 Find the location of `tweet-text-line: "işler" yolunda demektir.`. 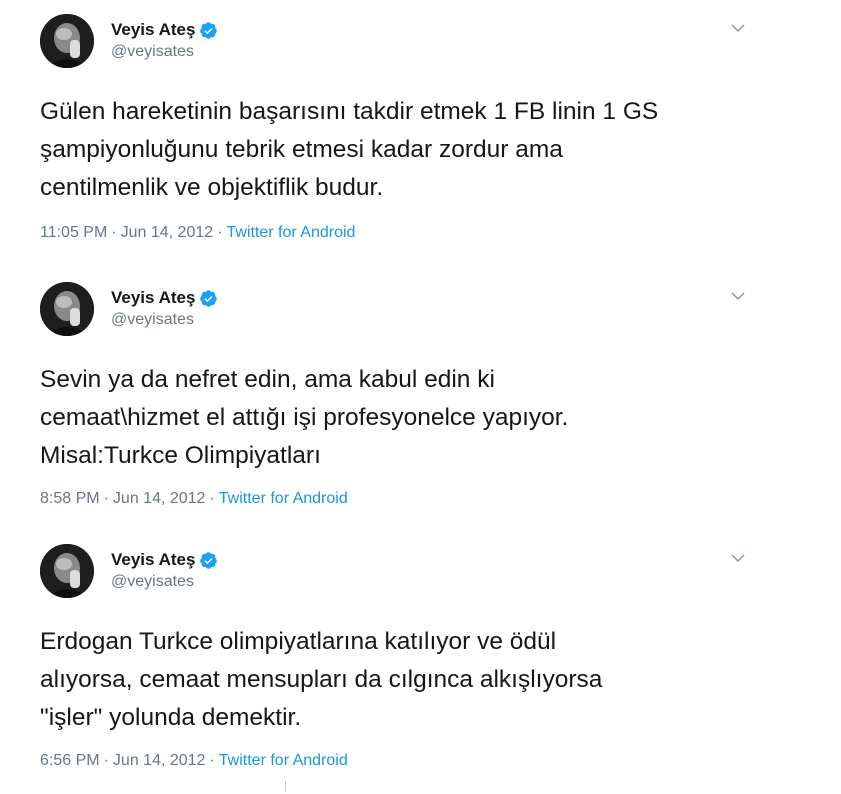

tweet-text-line: "işler" yolunda demektir. is located at coordinates (171, 717).